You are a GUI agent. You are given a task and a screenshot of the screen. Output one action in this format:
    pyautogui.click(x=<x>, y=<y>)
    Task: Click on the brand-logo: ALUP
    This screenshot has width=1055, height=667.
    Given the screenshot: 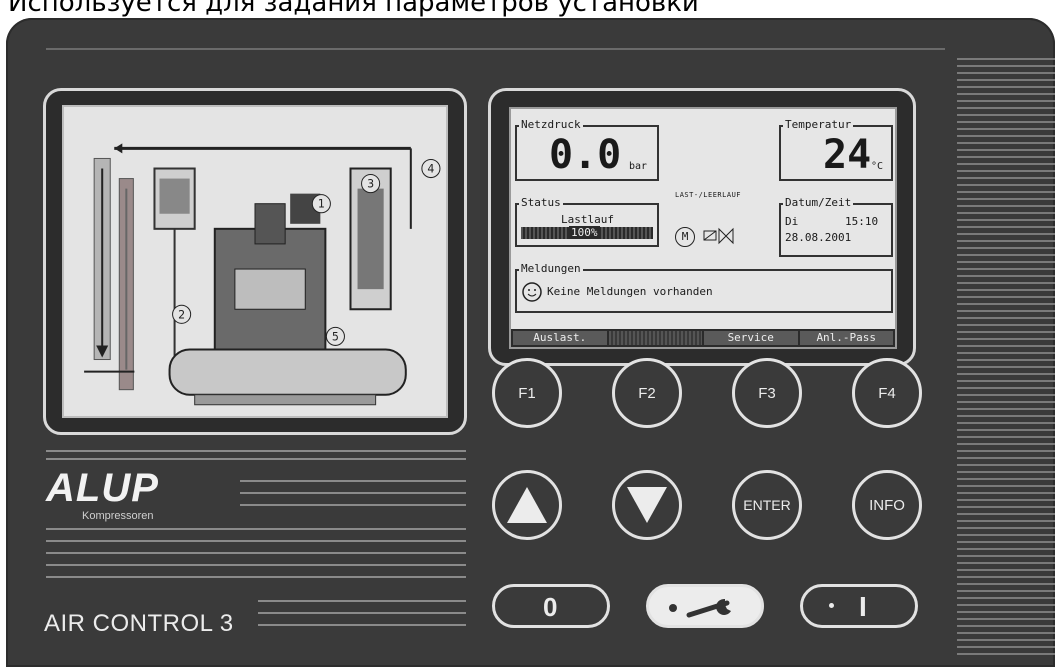 What is the action you would take?
    pyautogui.click(x=102, y=488)
    